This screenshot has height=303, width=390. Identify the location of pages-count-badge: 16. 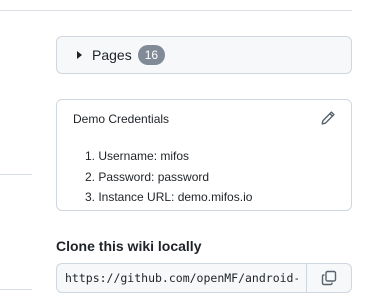
(151, 55).